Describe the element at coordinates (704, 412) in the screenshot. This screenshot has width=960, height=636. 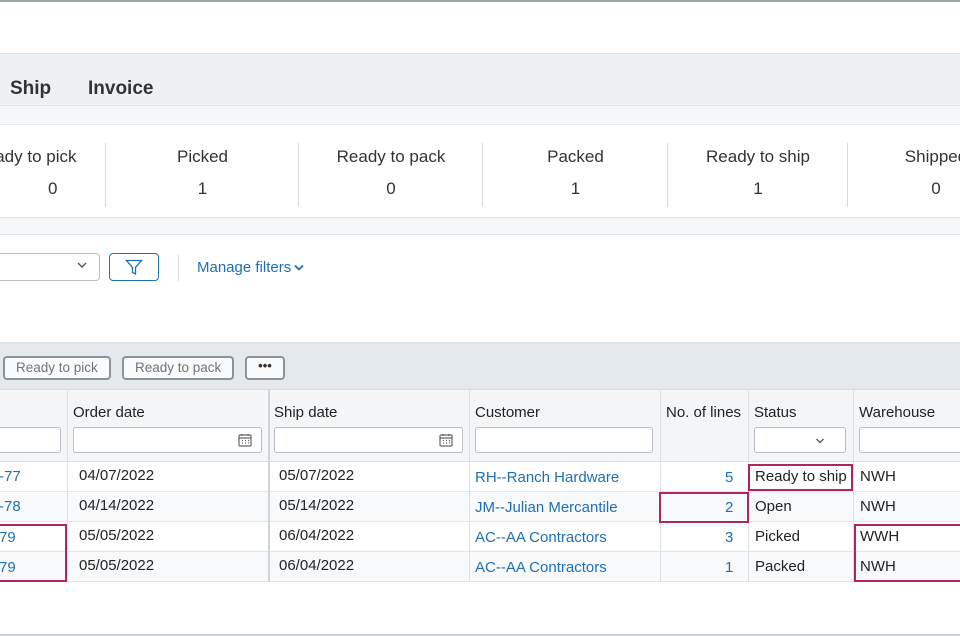
I see `column-title: No. of lines` at that location.